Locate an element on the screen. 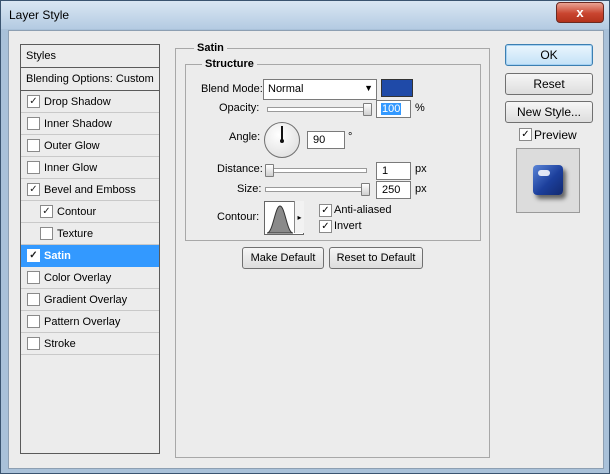 This screenshot has width=610, height=474. style-item-inner-shadow: Inner Shadow is located at coordinates (90, 124).